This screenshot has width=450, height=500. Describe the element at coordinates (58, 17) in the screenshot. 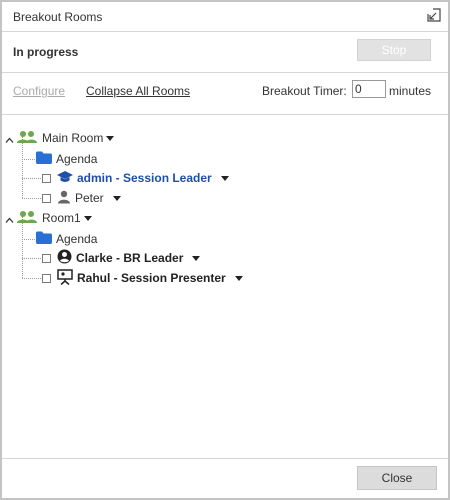

I see `window-title: Breakout Rooms` at that location.